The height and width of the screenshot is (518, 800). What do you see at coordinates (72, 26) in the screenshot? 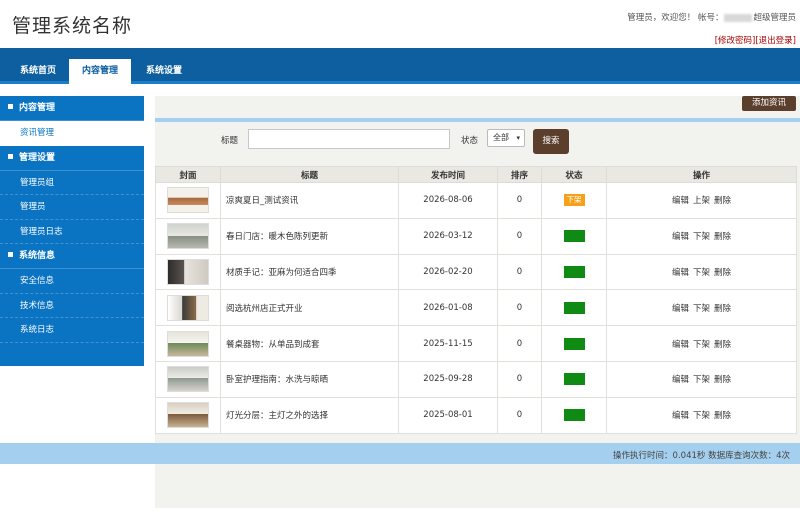
I see `site-title: 管理系统名称` at bounding box center [72, 26].